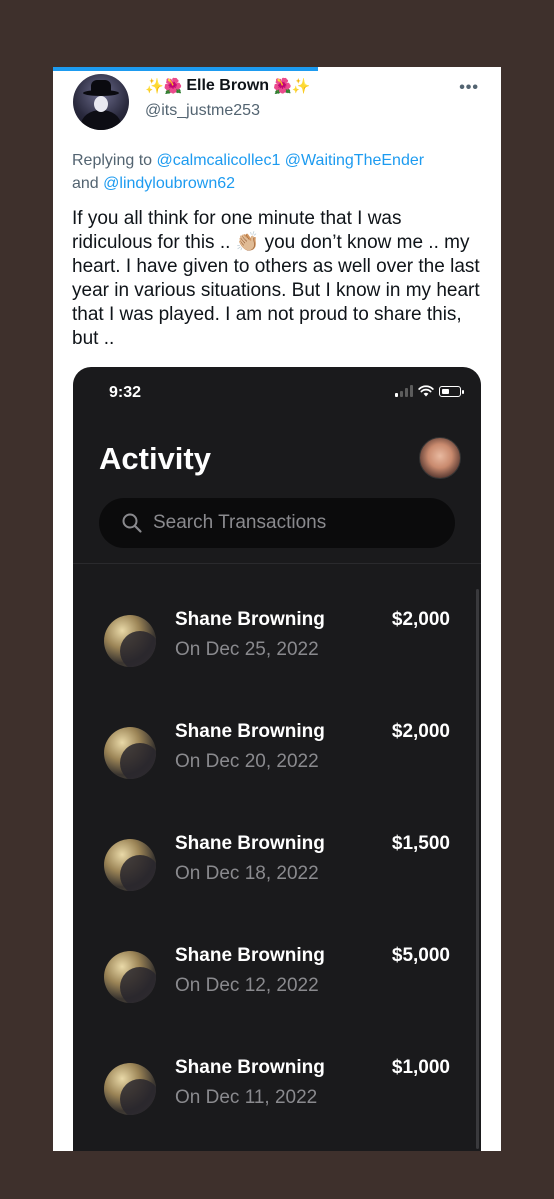 The height and width of the screenshot is (1199, 554). What do you see at coordinates (185, 69) in the screenshot?
I see `load-progress-bar` at bounding box center [185, 69].